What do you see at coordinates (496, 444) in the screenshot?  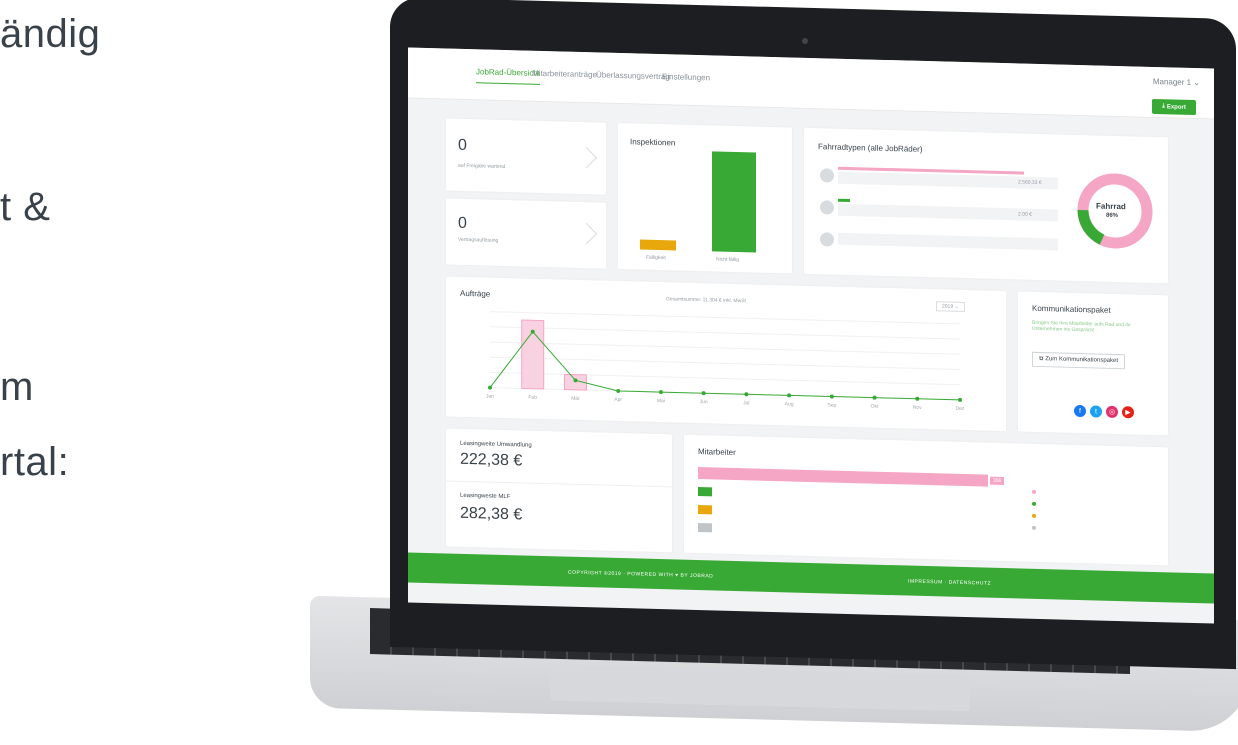 I see `leasing-umw-title: Leasingweite Umwandlung` at bounding box center [496, 444].